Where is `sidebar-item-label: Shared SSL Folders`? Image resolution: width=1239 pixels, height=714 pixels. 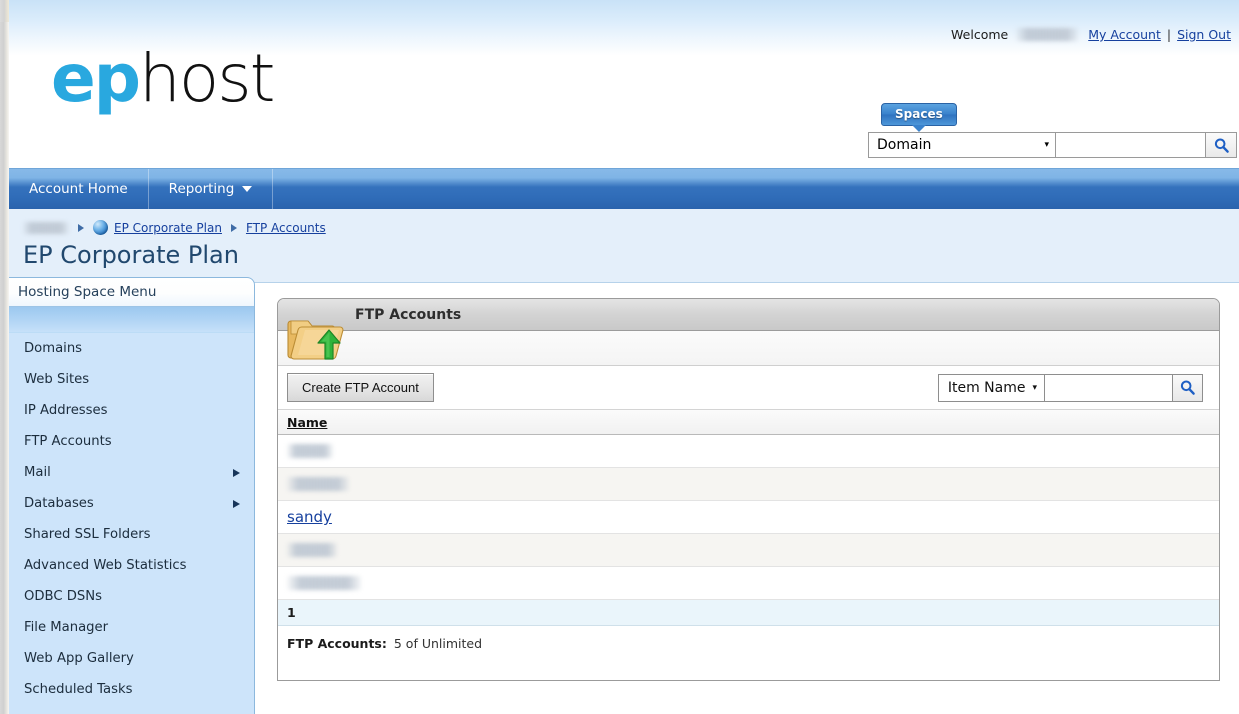 sidebar-item-label: Shared SSL Folders is located at coordinates (87, 534).